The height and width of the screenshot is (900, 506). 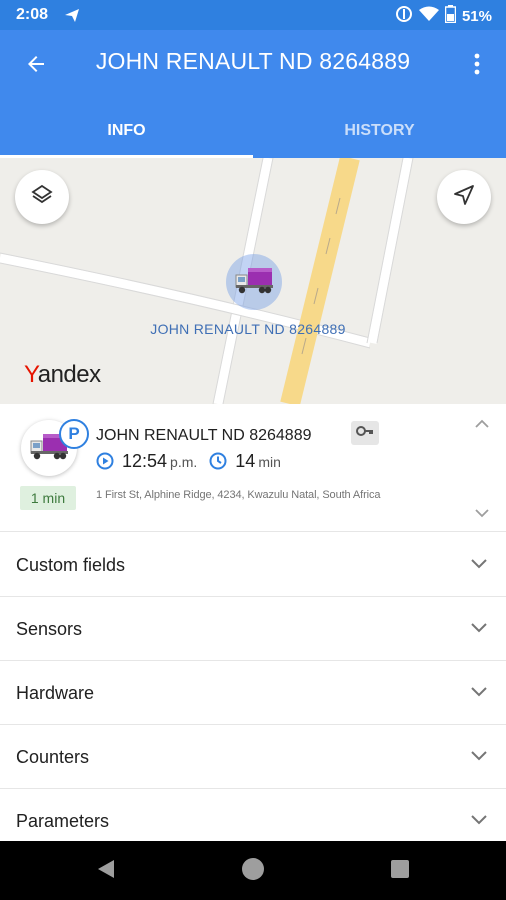 What do you see at coordinates (253, 94) in the screenshot?
I see `app-bar: JOHN RENAULT ND 8264889 INFO HISTORY` at bounding box center [253, 94].